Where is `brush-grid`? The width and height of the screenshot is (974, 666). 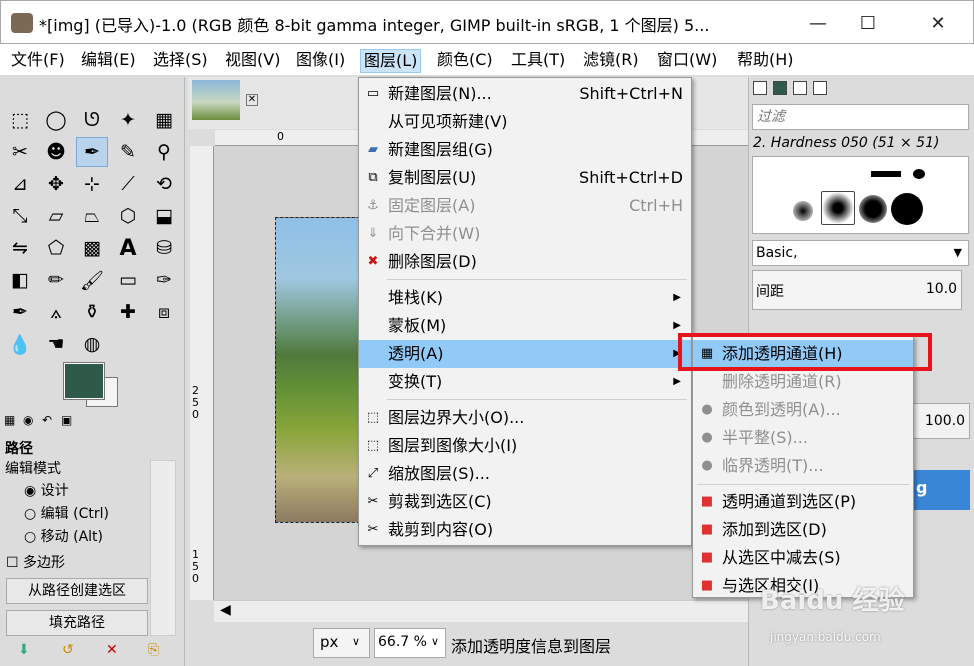
brush-grid is located at coordinates (860, 195).